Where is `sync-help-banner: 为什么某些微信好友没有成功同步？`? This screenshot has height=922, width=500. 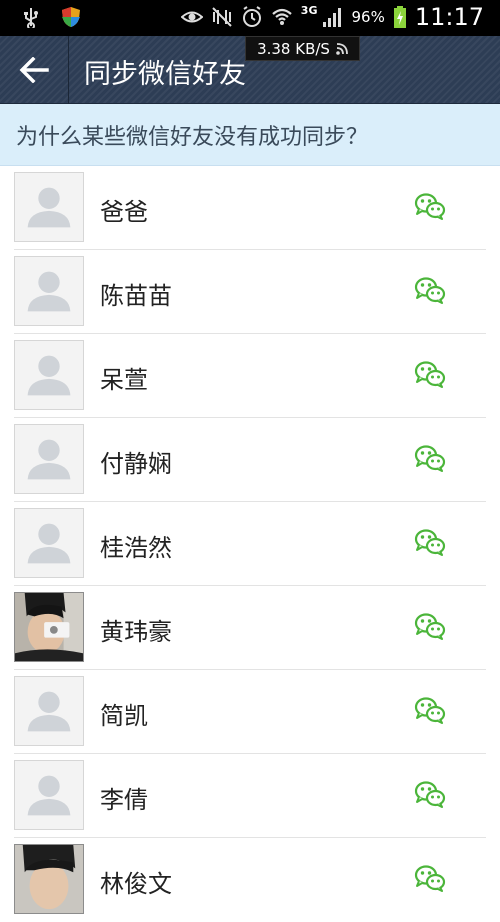 sync-help-banner: 为什么某些微信好友没有成功同步？ is located at coordinates (250, 135).